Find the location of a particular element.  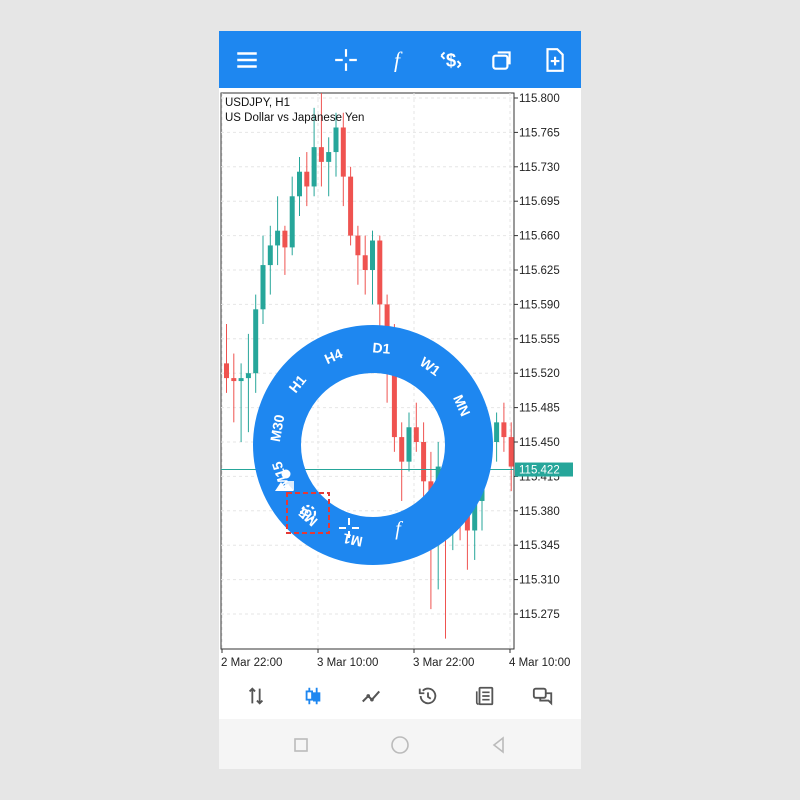

price-label: 115.765 is located at coordinates (539, 133).